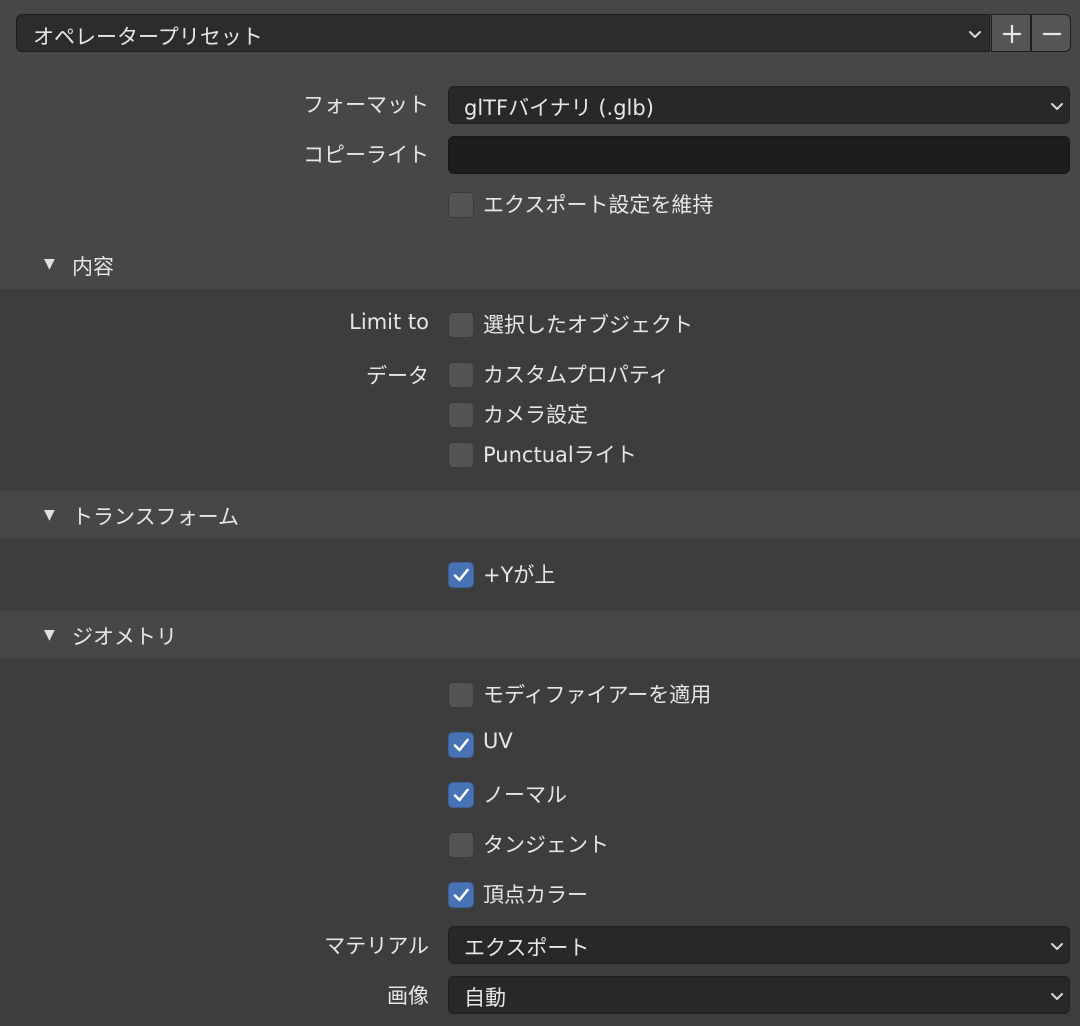  I want to click on panel-header-content: ▼ 内容, so click(540, 264).